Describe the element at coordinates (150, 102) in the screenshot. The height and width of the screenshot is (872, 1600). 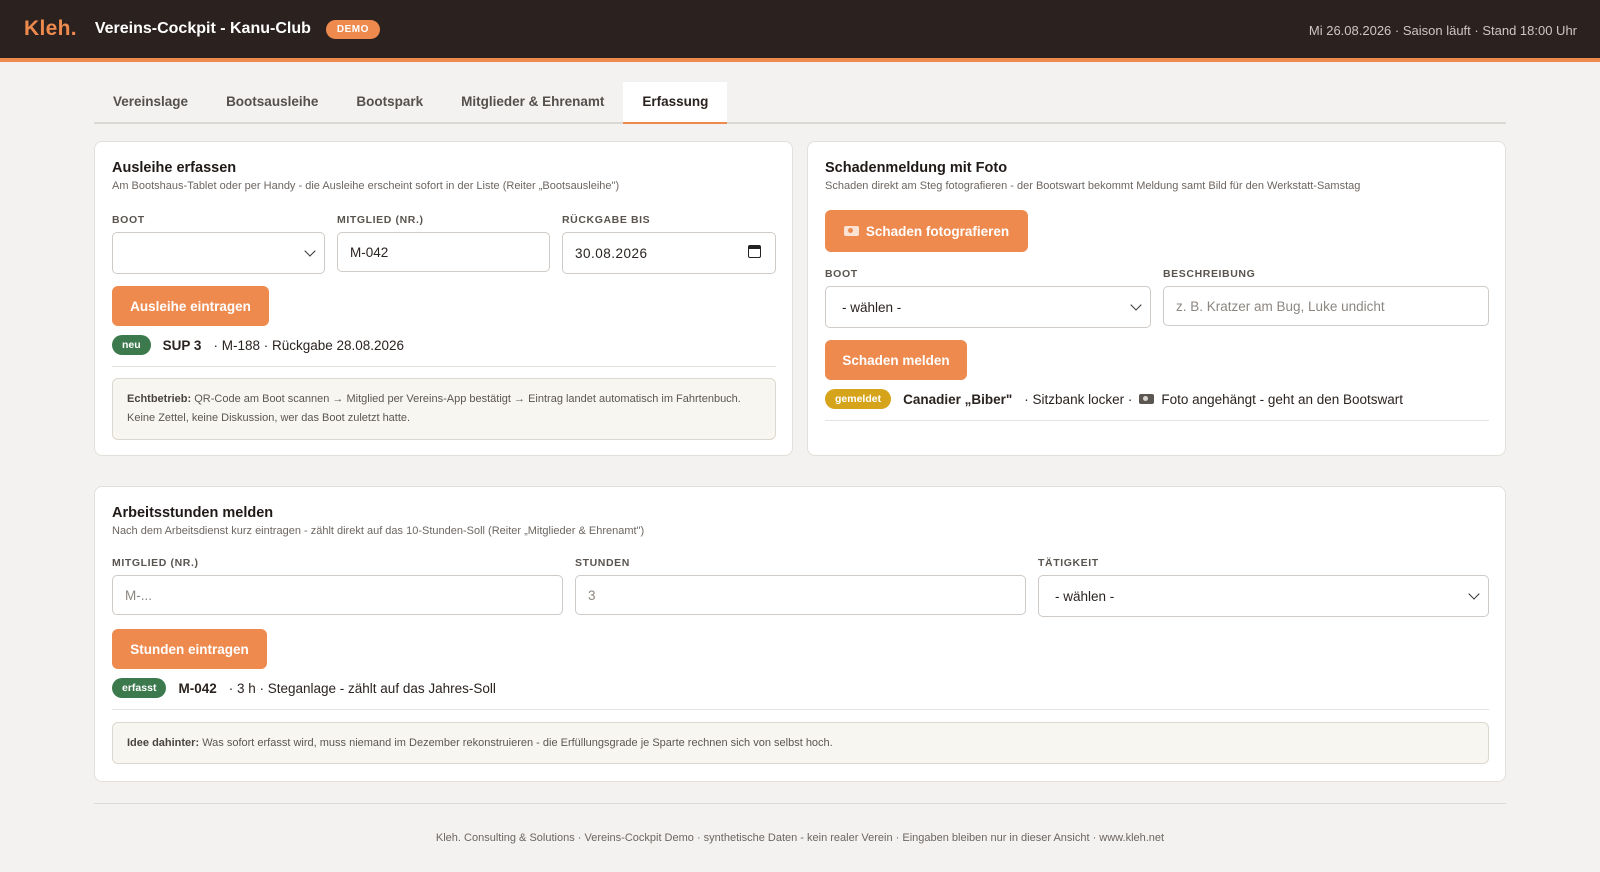
I see `tab-vereinslage: Vereinslage` at that location.